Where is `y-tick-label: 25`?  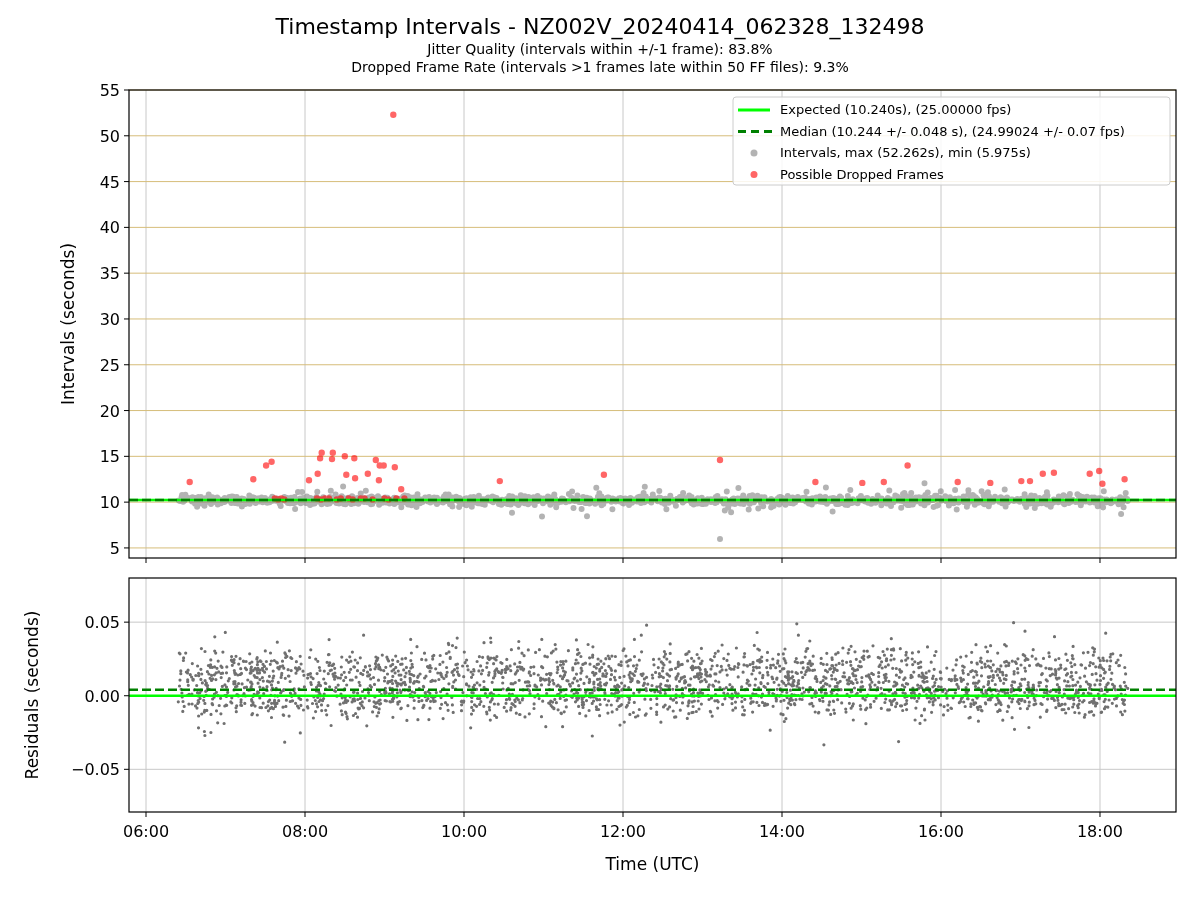
y-tick-label: 25 is located at coordinates (109, 365).